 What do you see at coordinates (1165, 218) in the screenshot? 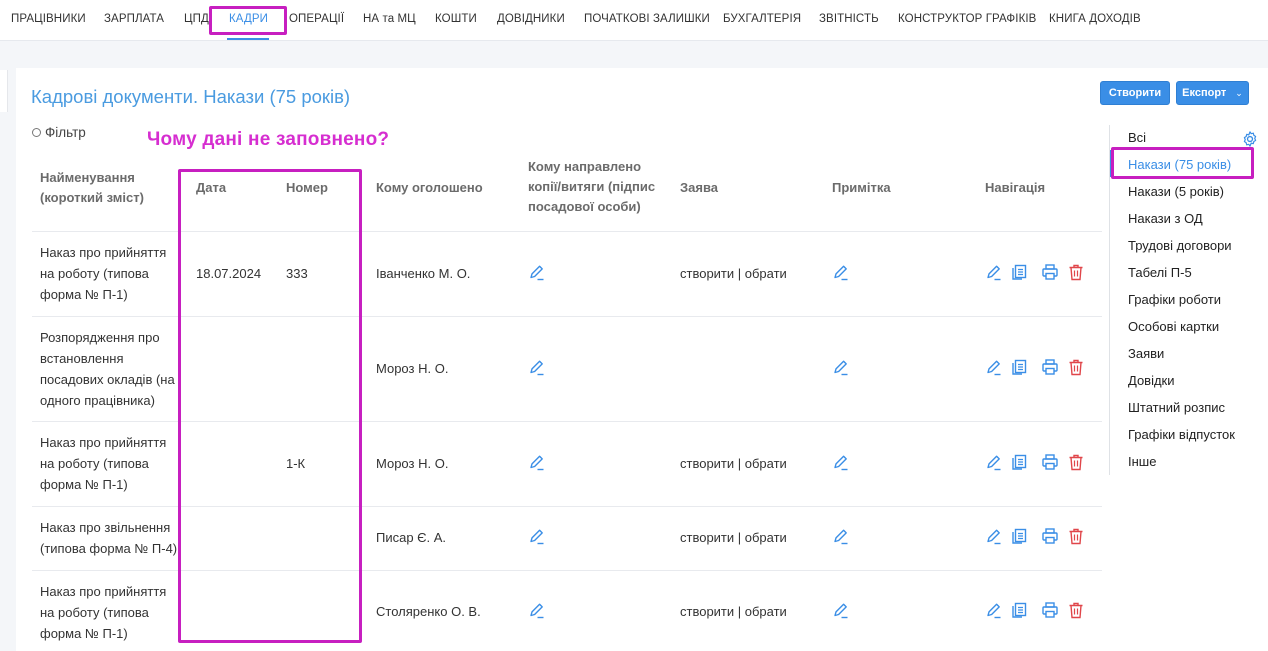
I see `sidebar-item: Накази з ОД` at bounding box center [1165, 218].